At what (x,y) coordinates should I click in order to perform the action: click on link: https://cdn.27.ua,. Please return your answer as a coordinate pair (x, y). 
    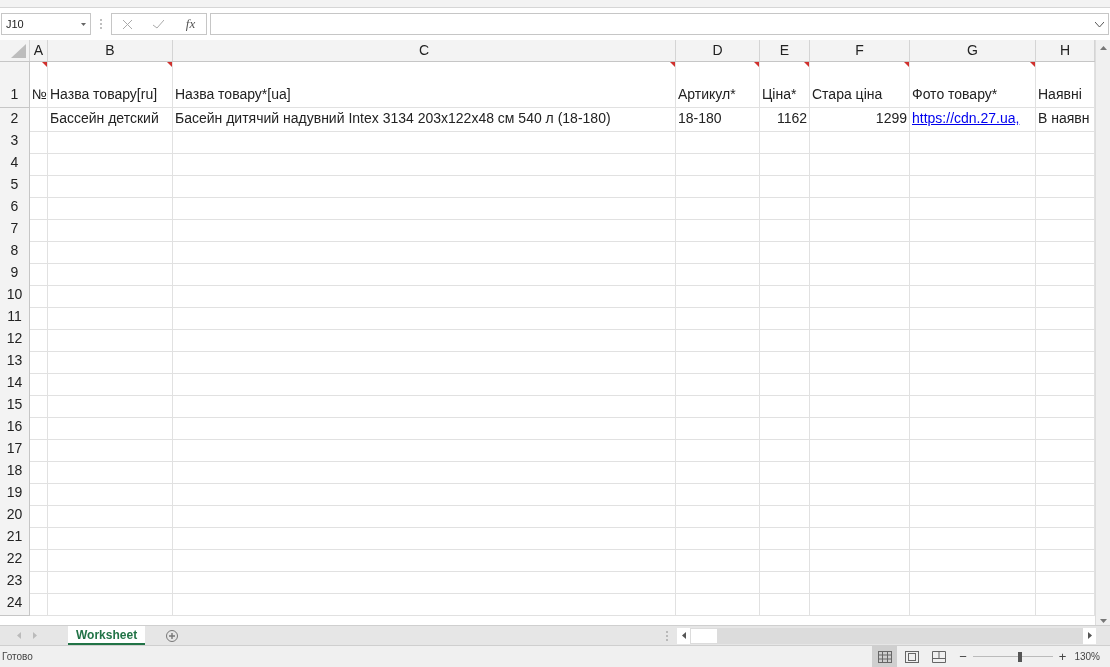
    Looking at the image, I should click on (965, 118).